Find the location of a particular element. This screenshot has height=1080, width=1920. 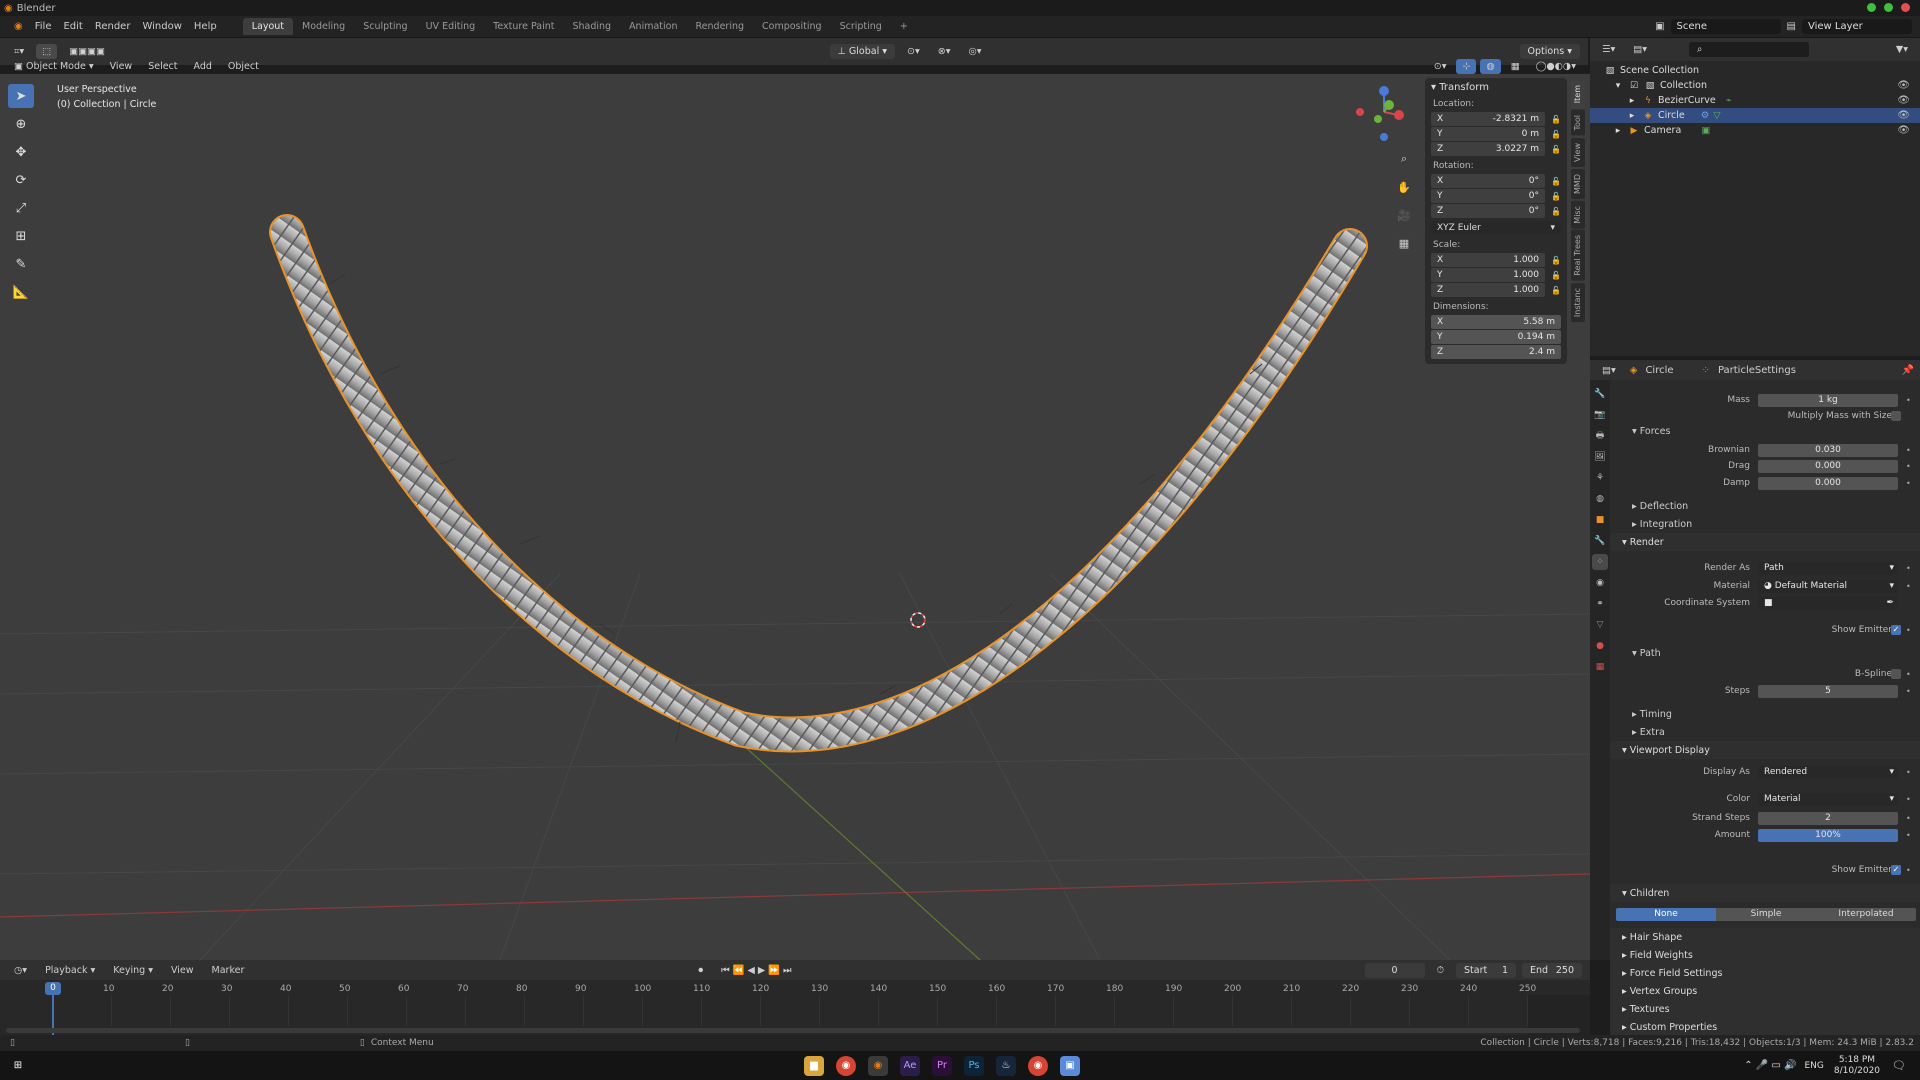

view-layer-properties-icon: 🖼 is located at coordinates (1600, 457).